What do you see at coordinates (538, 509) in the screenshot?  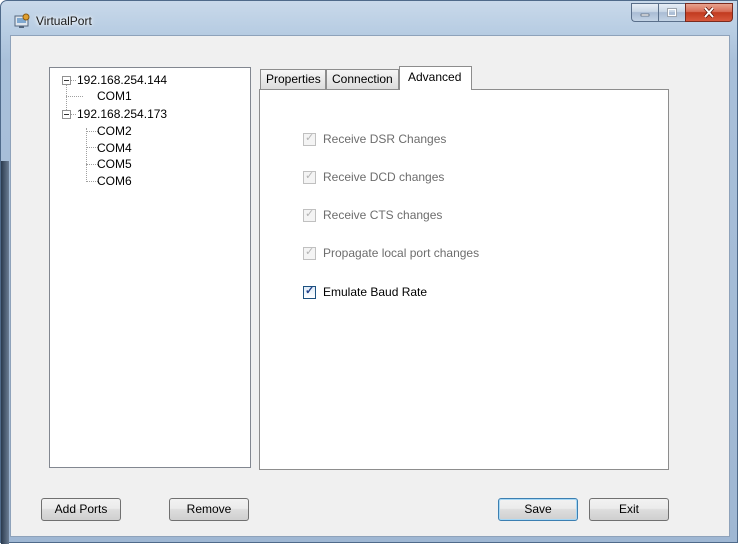 I see `save-button: Save` at bounding box center [538, 509].